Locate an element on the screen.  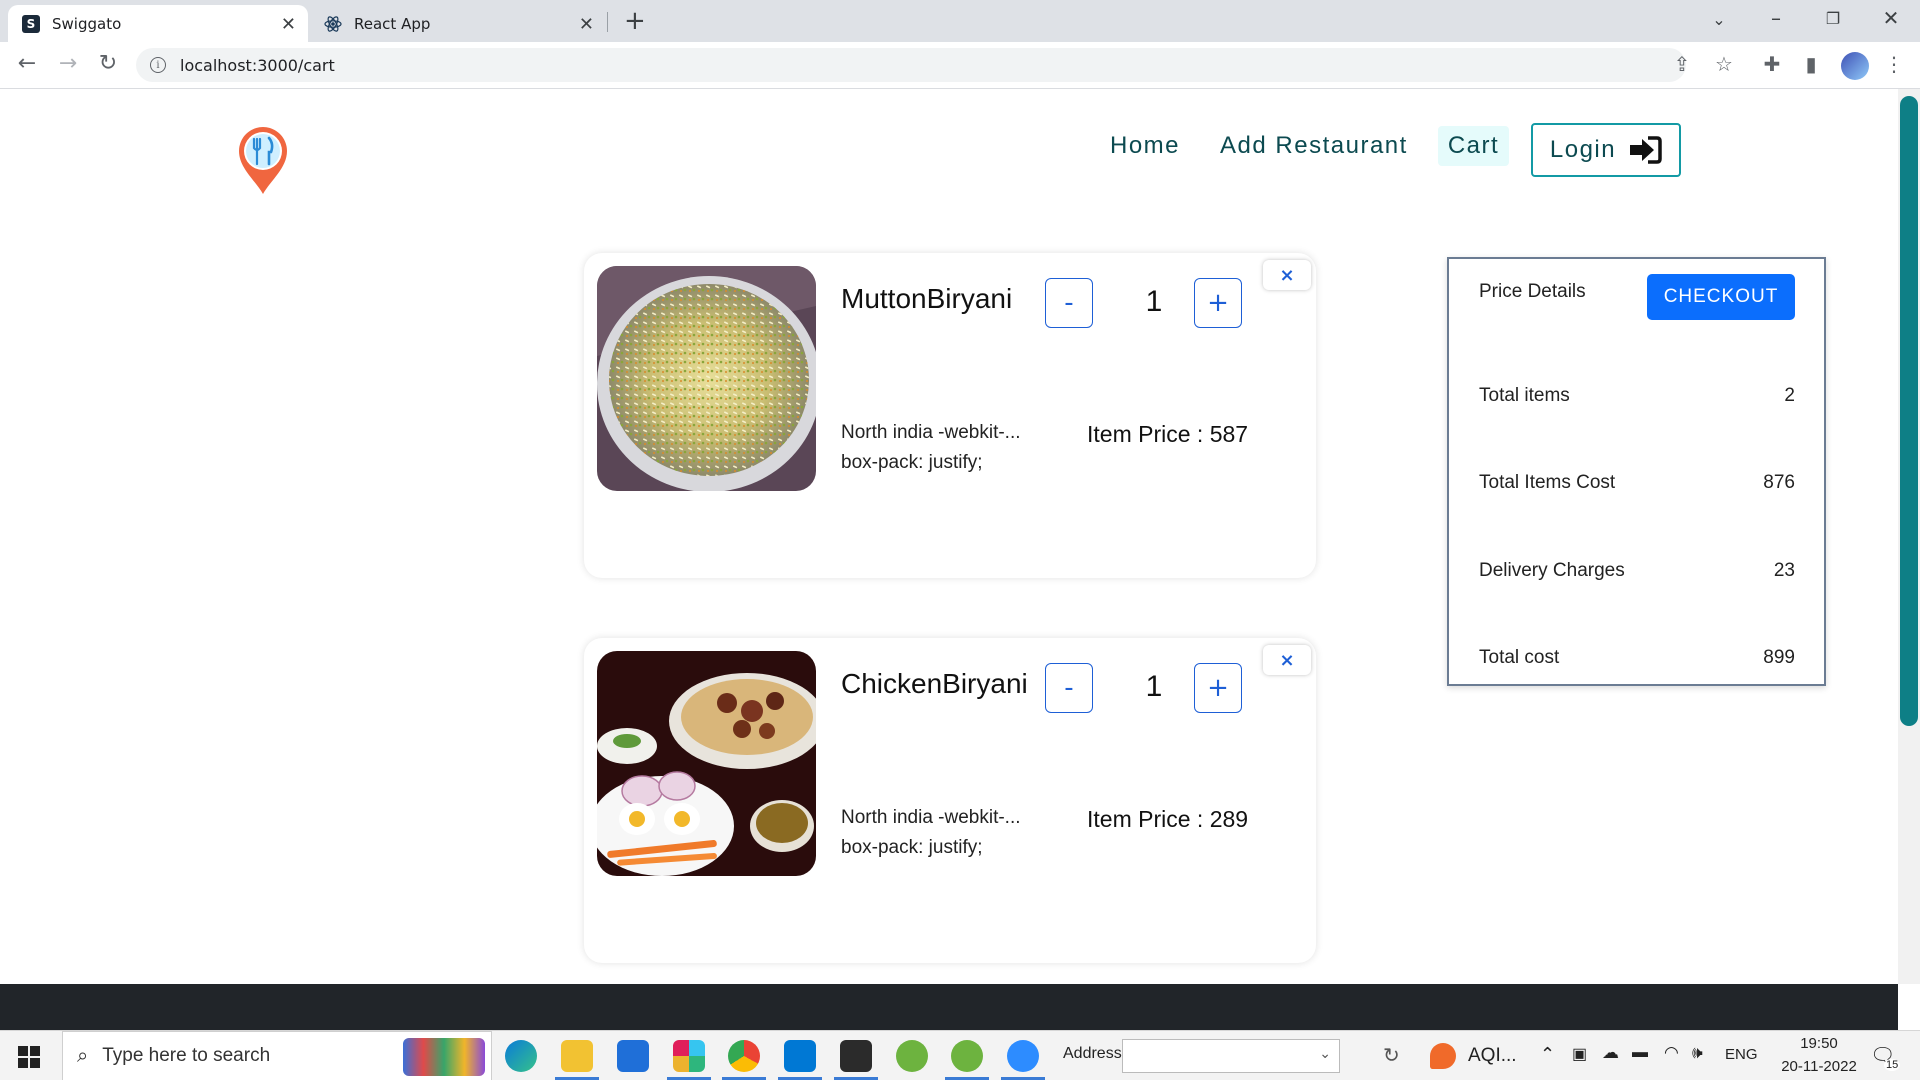
vscode-icon is located at coordinates (800, 1056).